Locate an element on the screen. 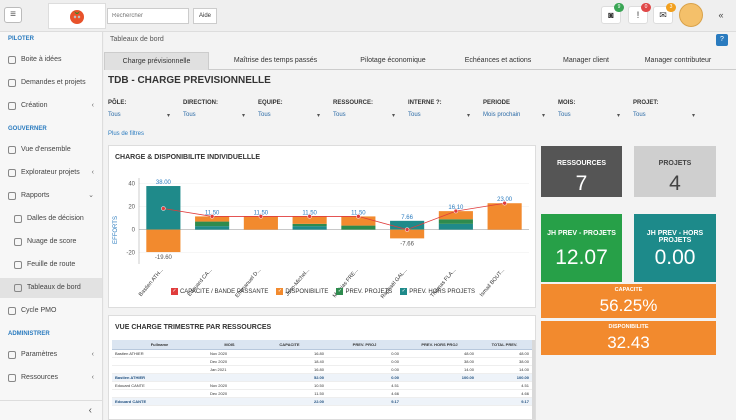 Image resolution: width=736 pixels, height=420 pixels. collapse-panel-icon: « is located at coordinates (721, 15).